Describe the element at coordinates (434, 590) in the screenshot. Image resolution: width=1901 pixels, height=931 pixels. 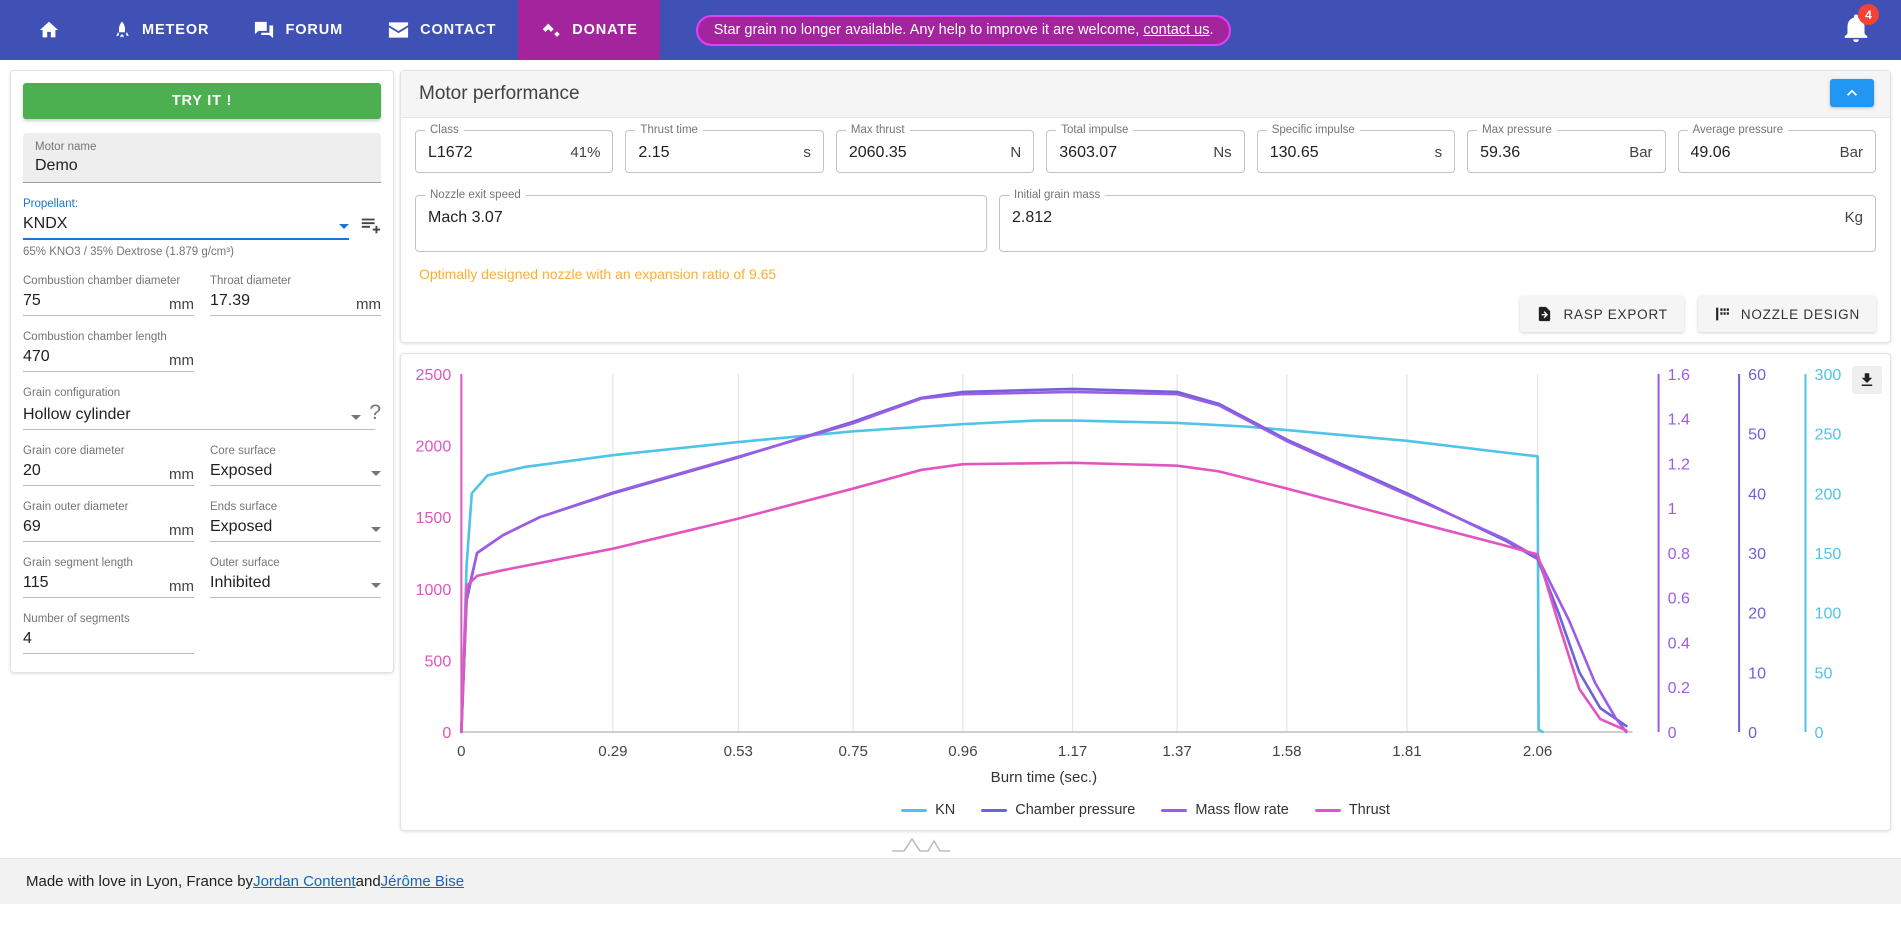
I see `y-tick-label-thrust: 1000` at that location.